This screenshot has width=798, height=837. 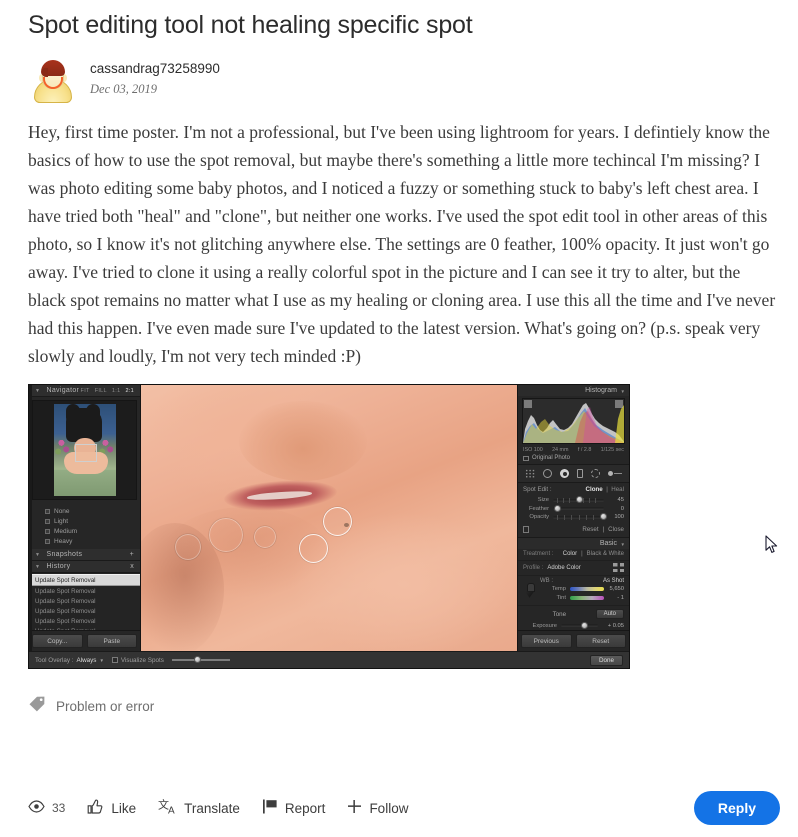 What do you see at coordinates (547, 473) in the screenshot?
I see `spot-removal-icon` at bounding box center [547, 473].